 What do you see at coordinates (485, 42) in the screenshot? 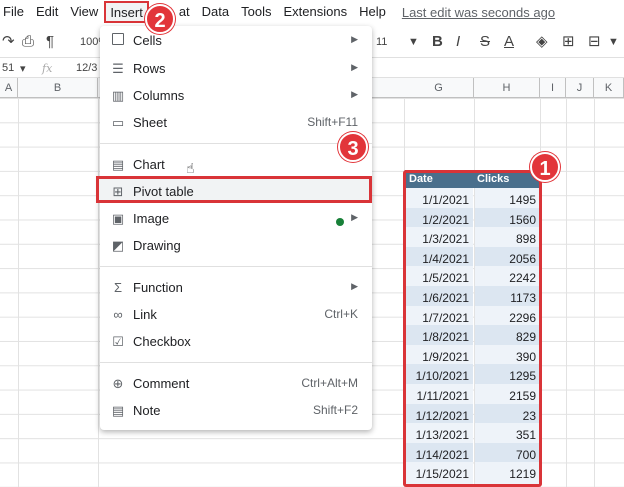
I see `strikethrough-button: S` at bounding box center [485, 42].